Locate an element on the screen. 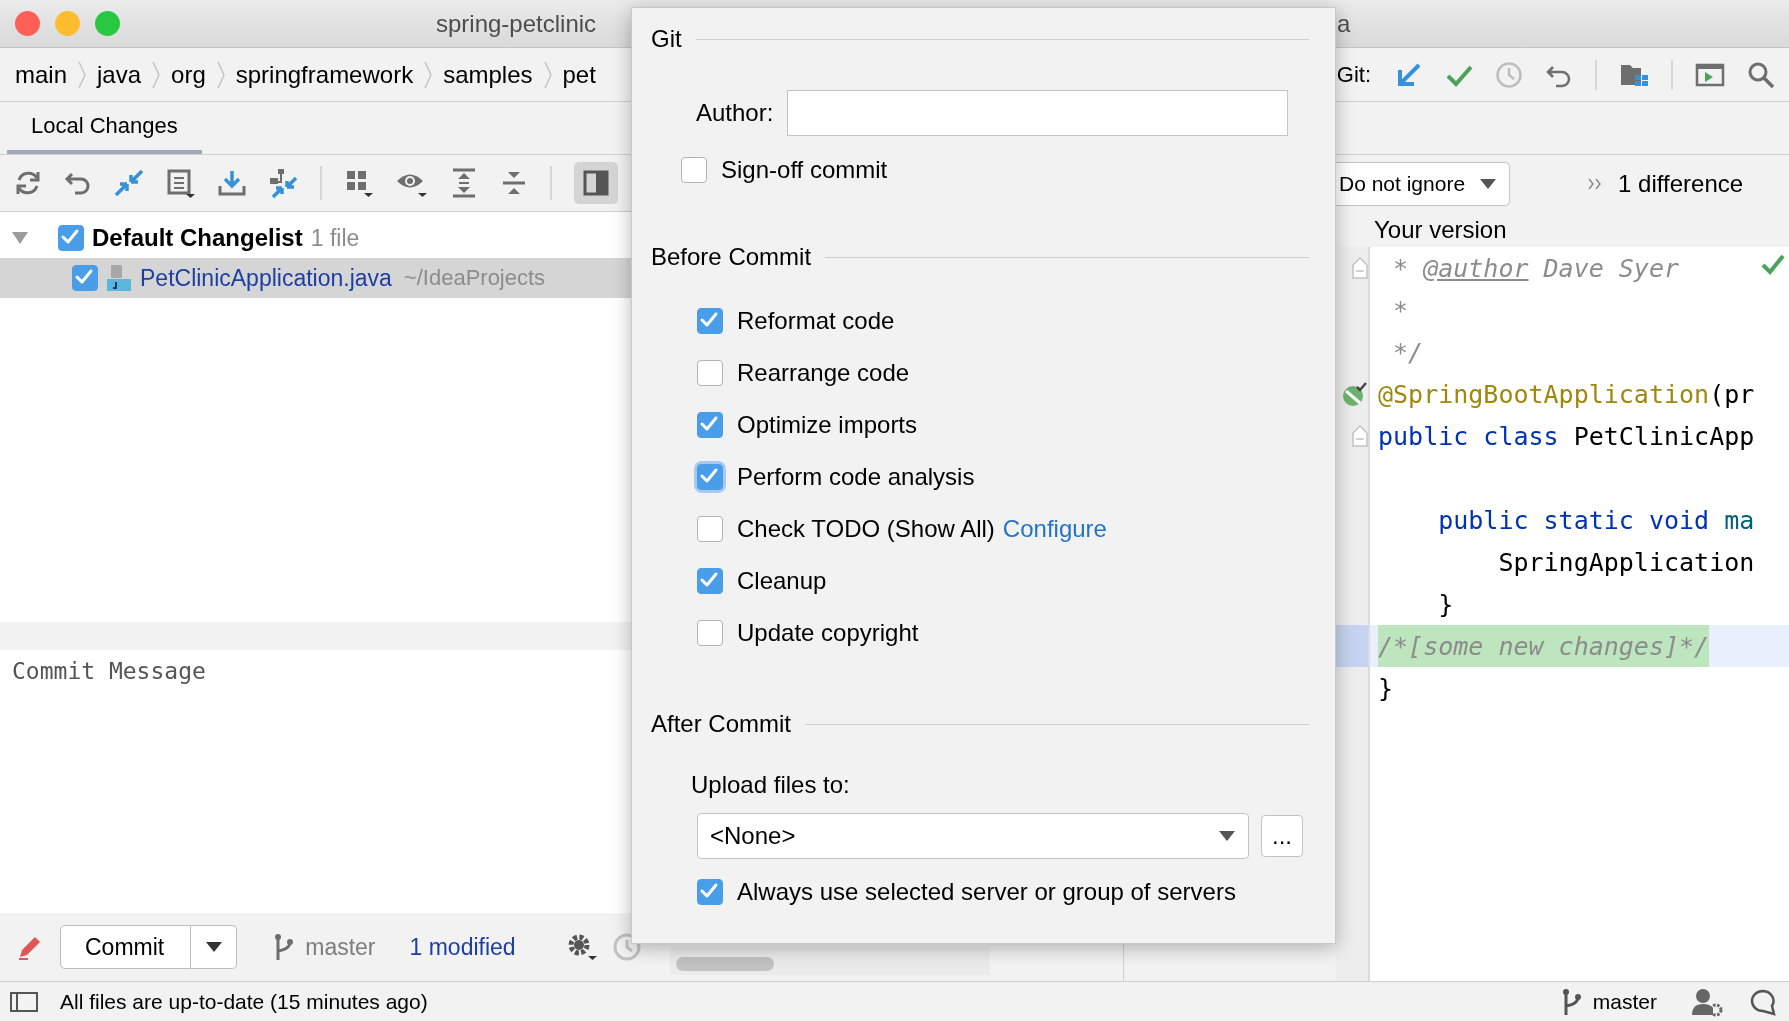 The image size is (1789, 1021). section-title: After Commit is located at coordinates (721, 724).